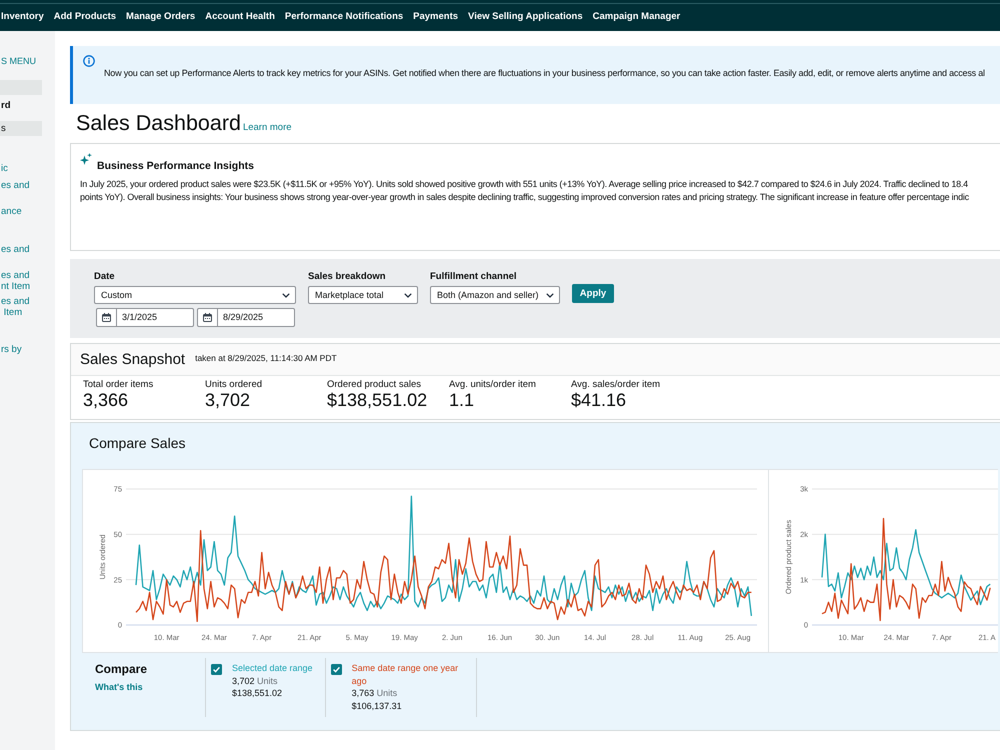 The image size is (1000, 750). What do you see at coordinates (525, 191) in the screenshot?
I see `insights-text: In July 2025, your ordered product sales were $23.5K (+$11.5K or +95% YoY). Units sold showed positive growth with 551 units (+13% YoY). Average selling price increased to $42.7 compared to $24.6 in July 2024. Traffic declined to 18.4 points YoY). Overall business insights: Your business shows strong year-over-year growth in sales despite declining traffic, suggesting improved conversion rates and pricing strategy. The significant increase in feature offer percentage indic` at bounding box center [525, 191].